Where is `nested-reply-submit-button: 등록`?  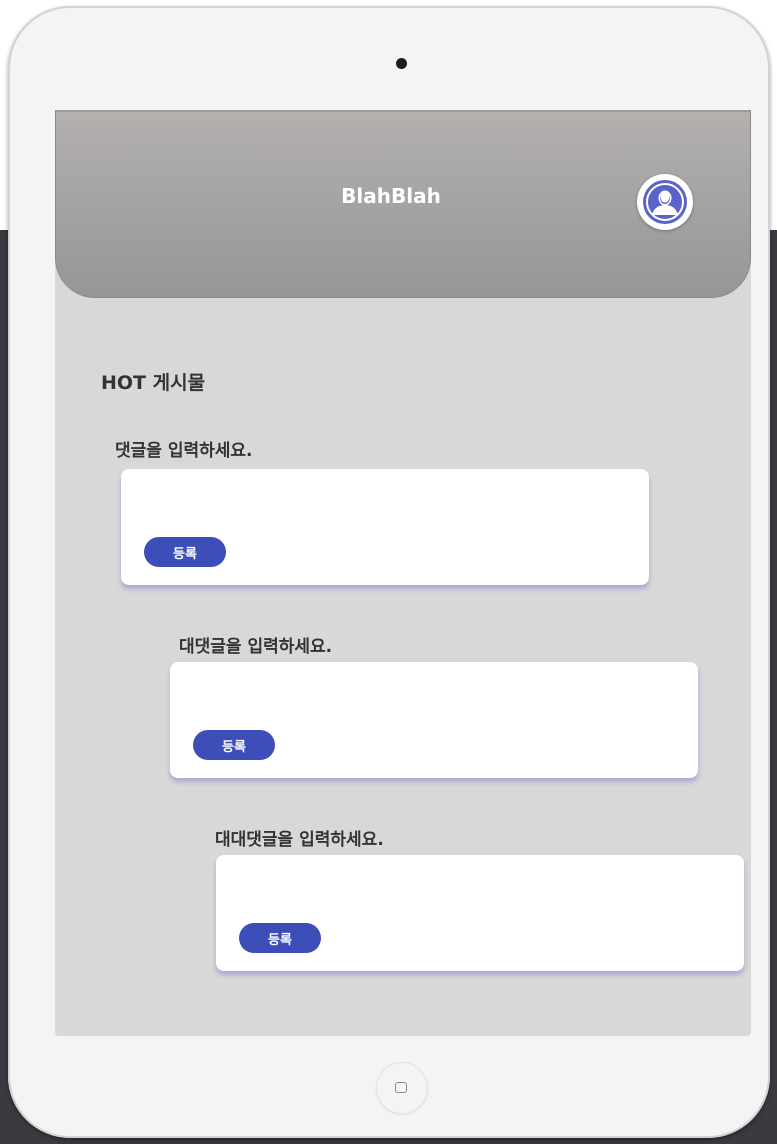
nested-reply-submit-button: 등록 is located at coordinates (280, 938).